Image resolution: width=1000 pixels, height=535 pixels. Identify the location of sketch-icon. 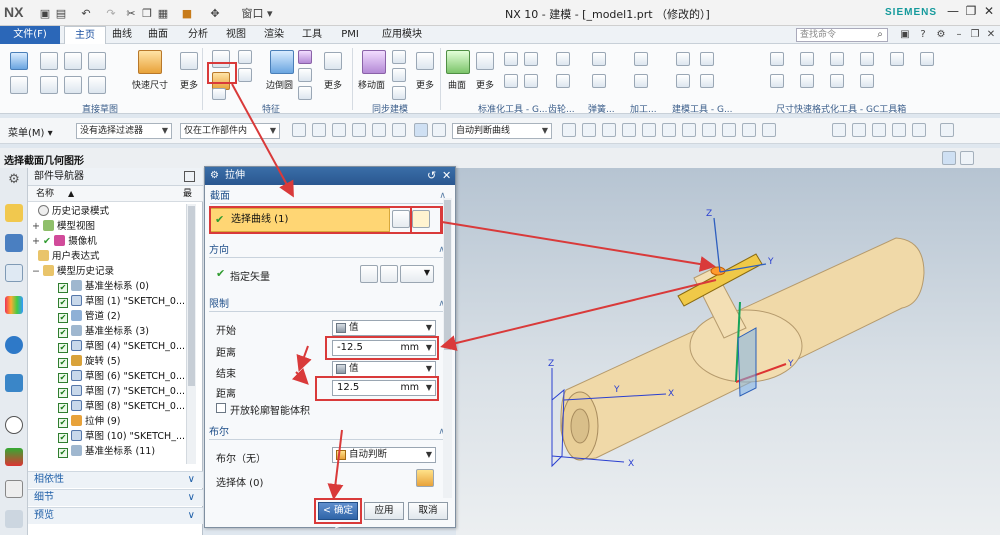
(19, 61).